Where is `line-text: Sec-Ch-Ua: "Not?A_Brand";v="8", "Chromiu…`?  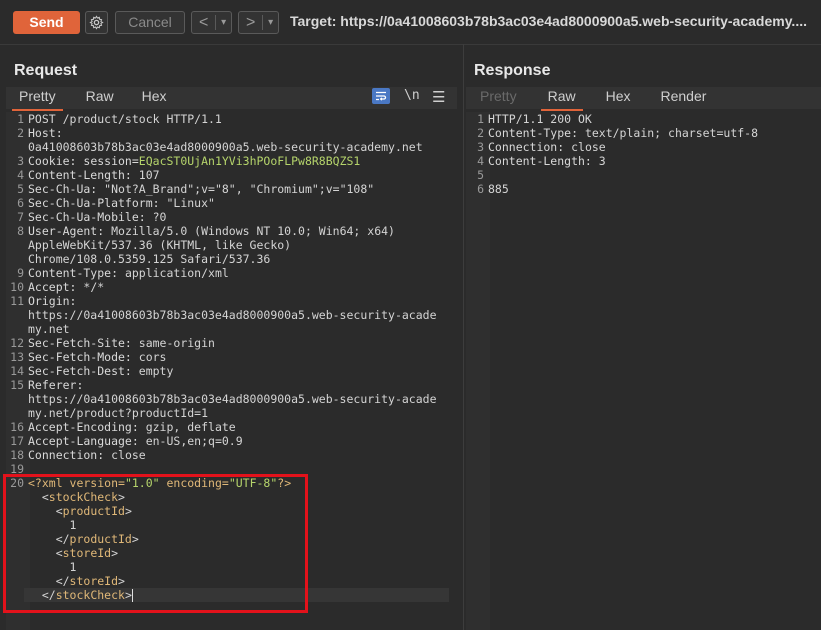
line-text: Sec-Ch-Ua: "Not?A_Brand";v="8", "Chromiu… is located at coordinates (201, 189).